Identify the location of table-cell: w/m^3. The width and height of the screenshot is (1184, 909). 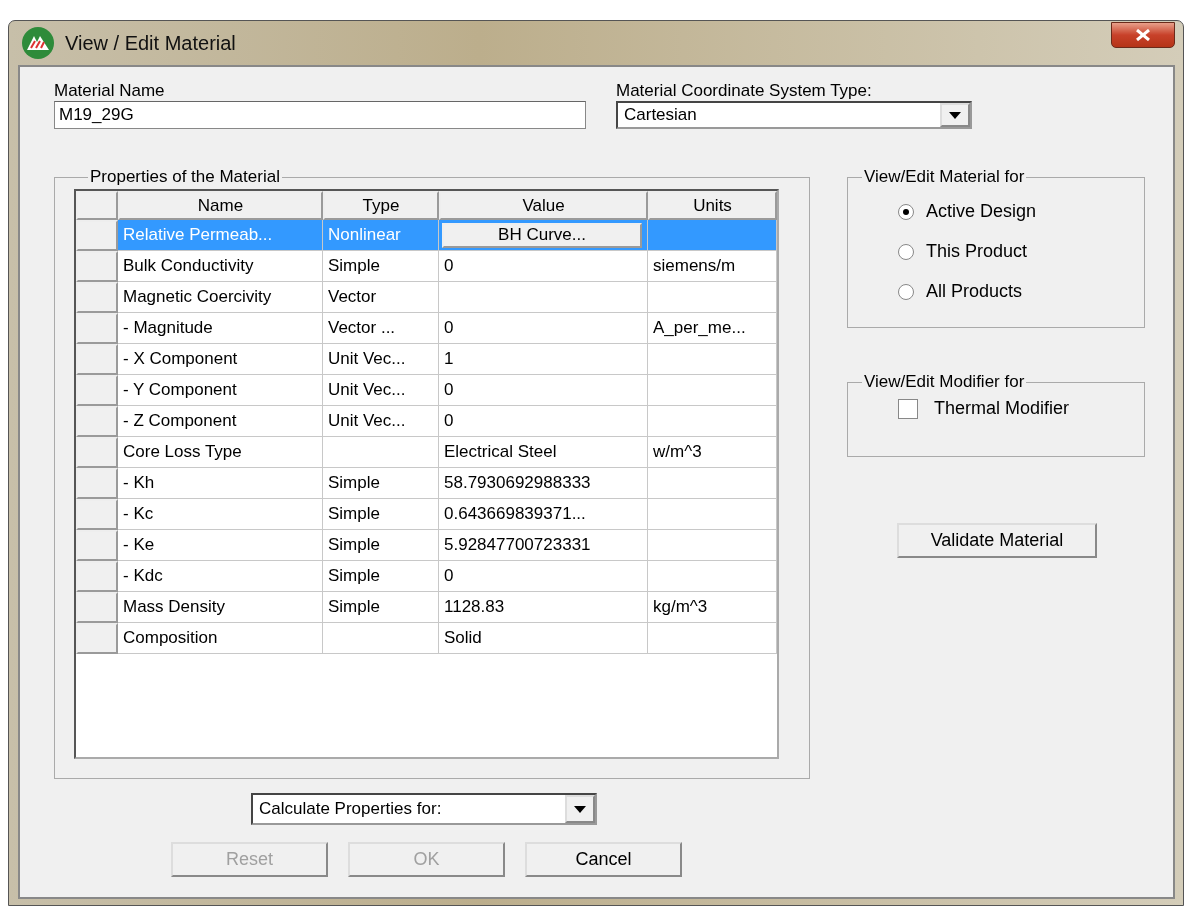
(712, 452).